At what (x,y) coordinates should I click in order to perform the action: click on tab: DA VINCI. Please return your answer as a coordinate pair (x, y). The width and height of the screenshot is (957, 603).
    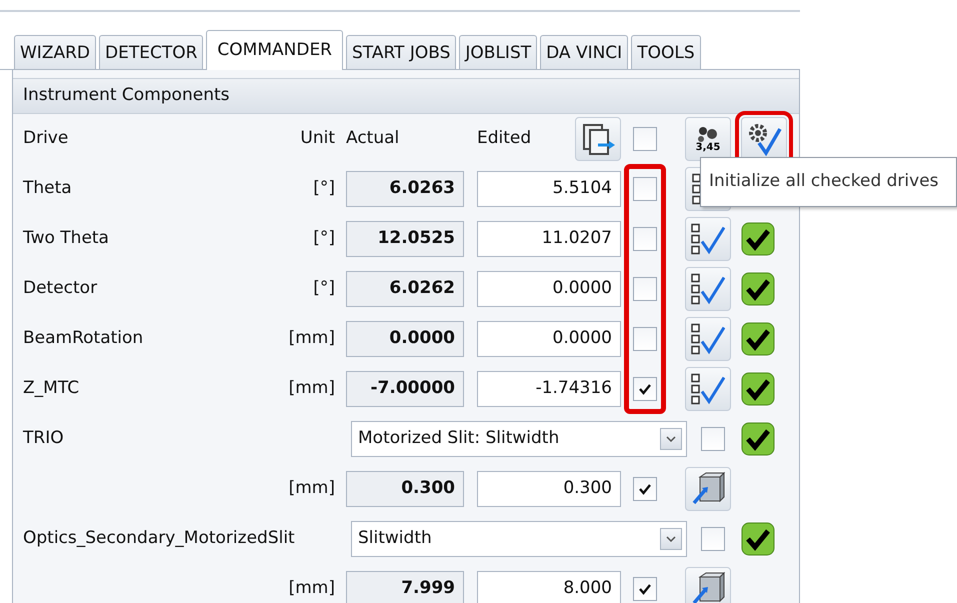
    Looking at the image, I should click on (584, 52).